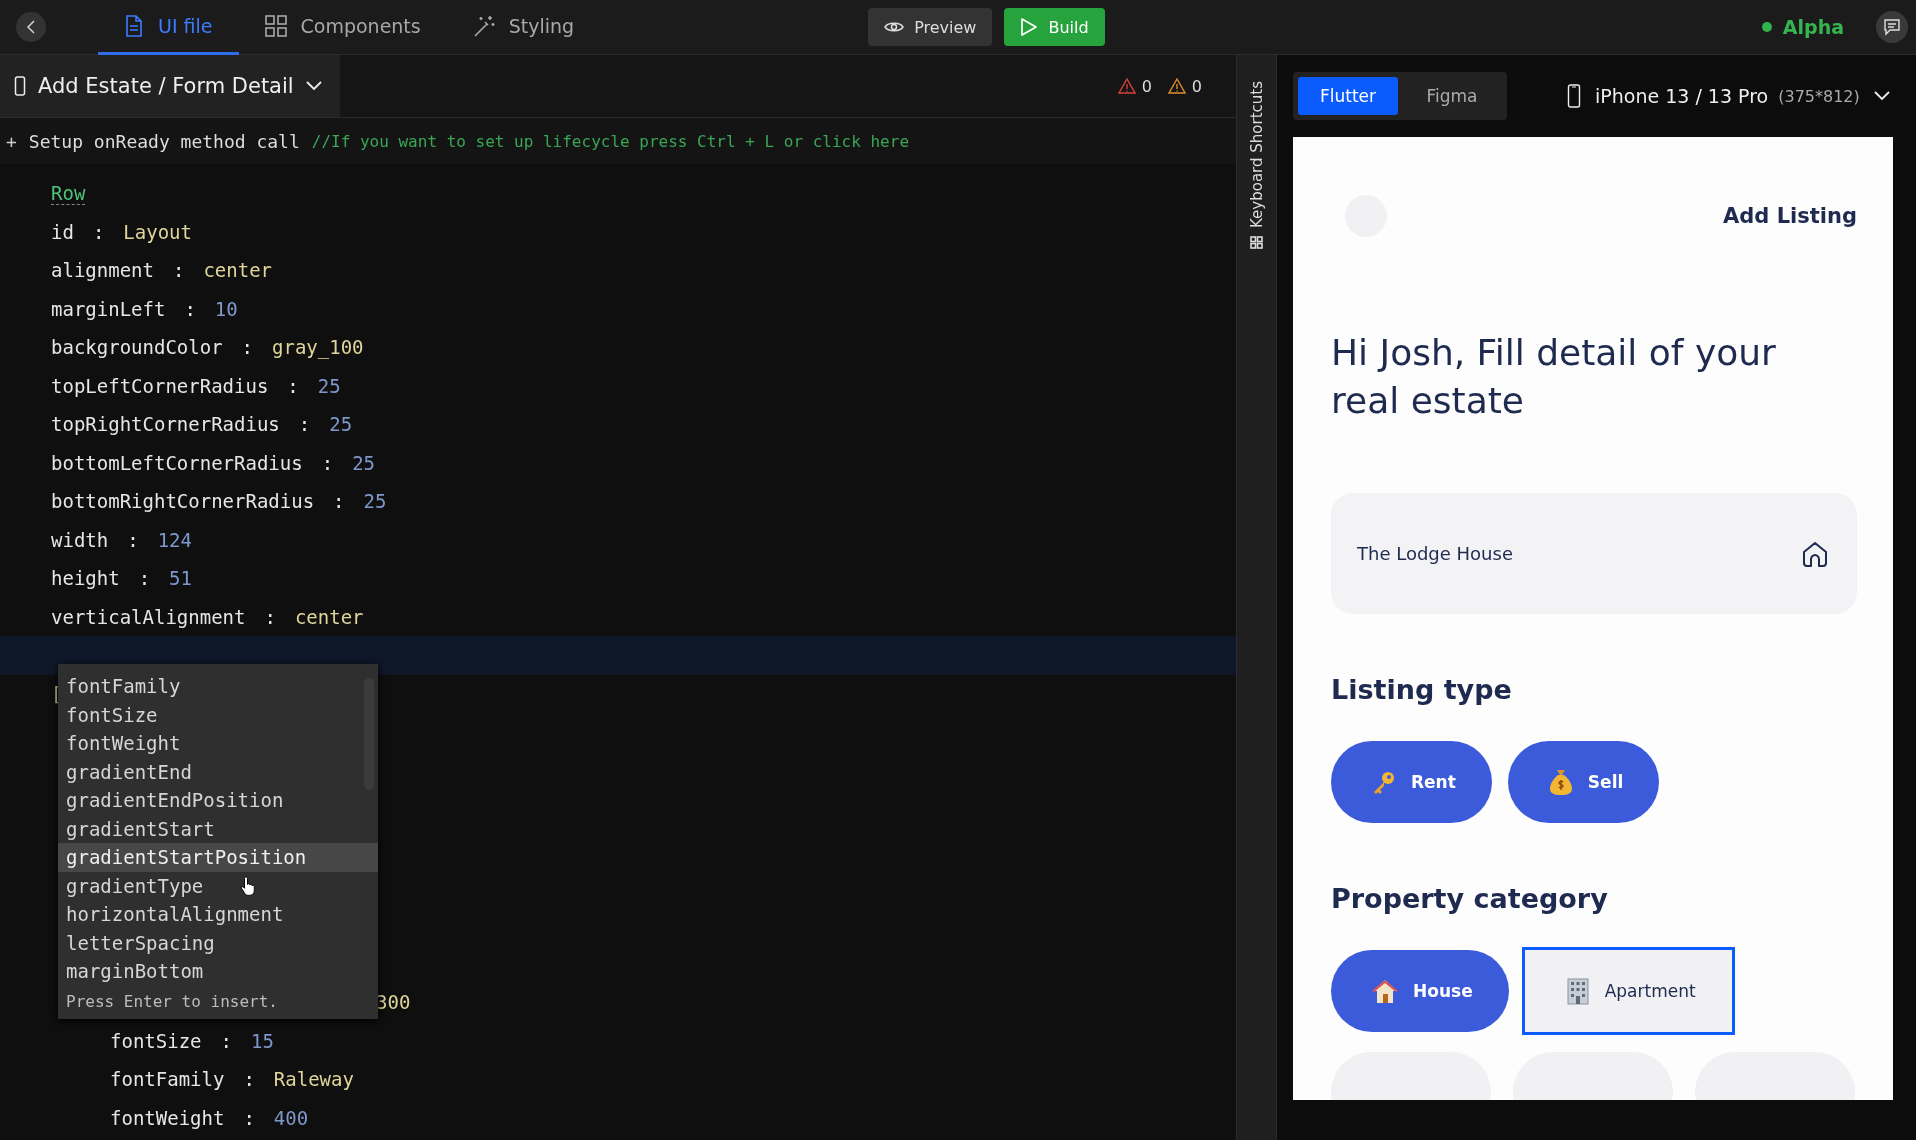 The width and height of the screenshot is (1916, 1140). I want to click on property-name: bottomLeftCornerRadius, so click(177, 462).